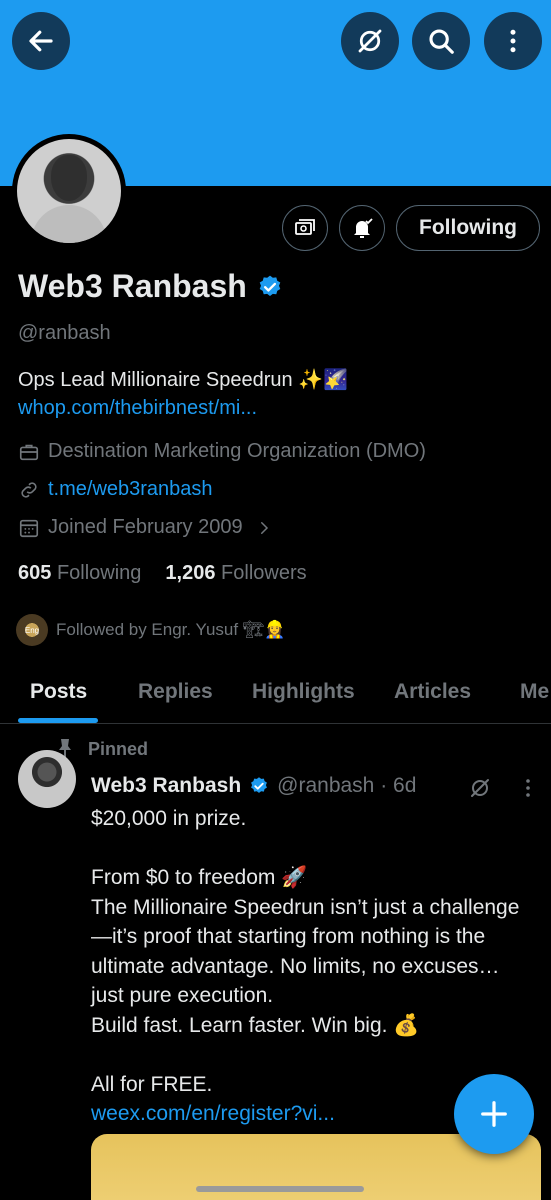  Describe the element at coordinates (162, 573) in the screenshot. I see `profile-stats: 605 Following 1,206 Followers` at that location.